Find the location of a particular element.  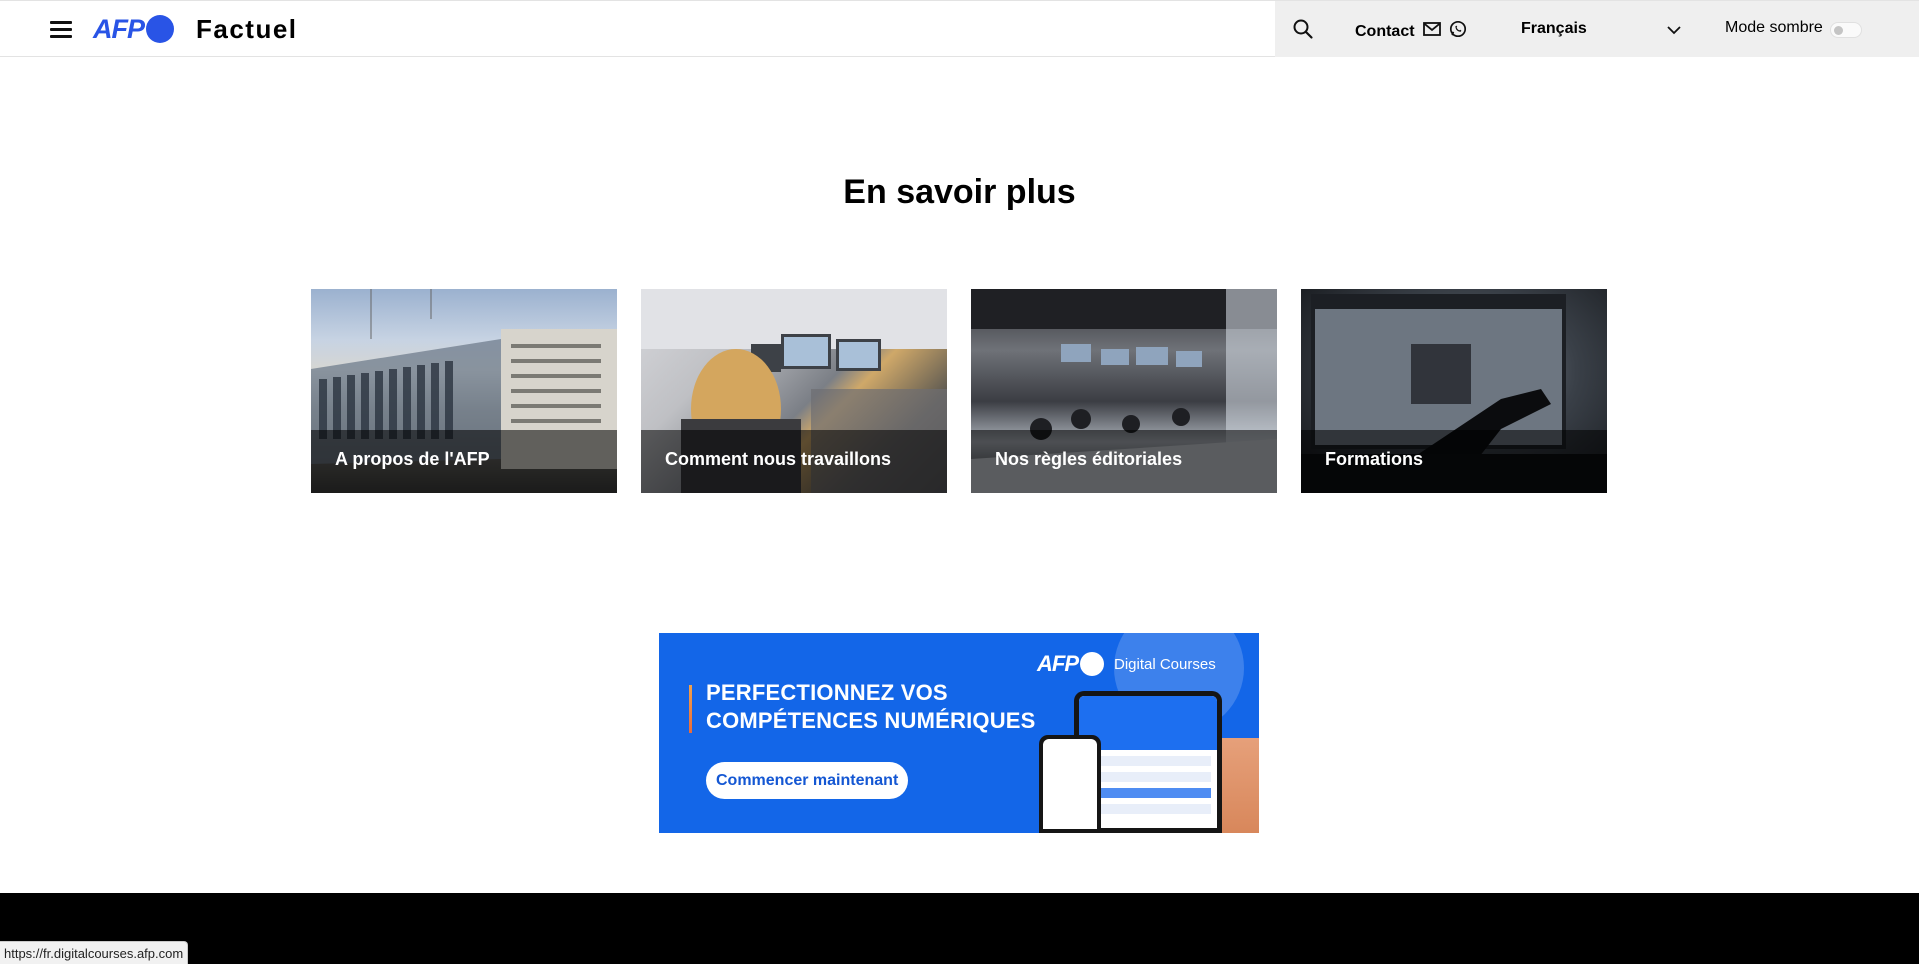

mail-icon is located at coordinates (1431, 31).